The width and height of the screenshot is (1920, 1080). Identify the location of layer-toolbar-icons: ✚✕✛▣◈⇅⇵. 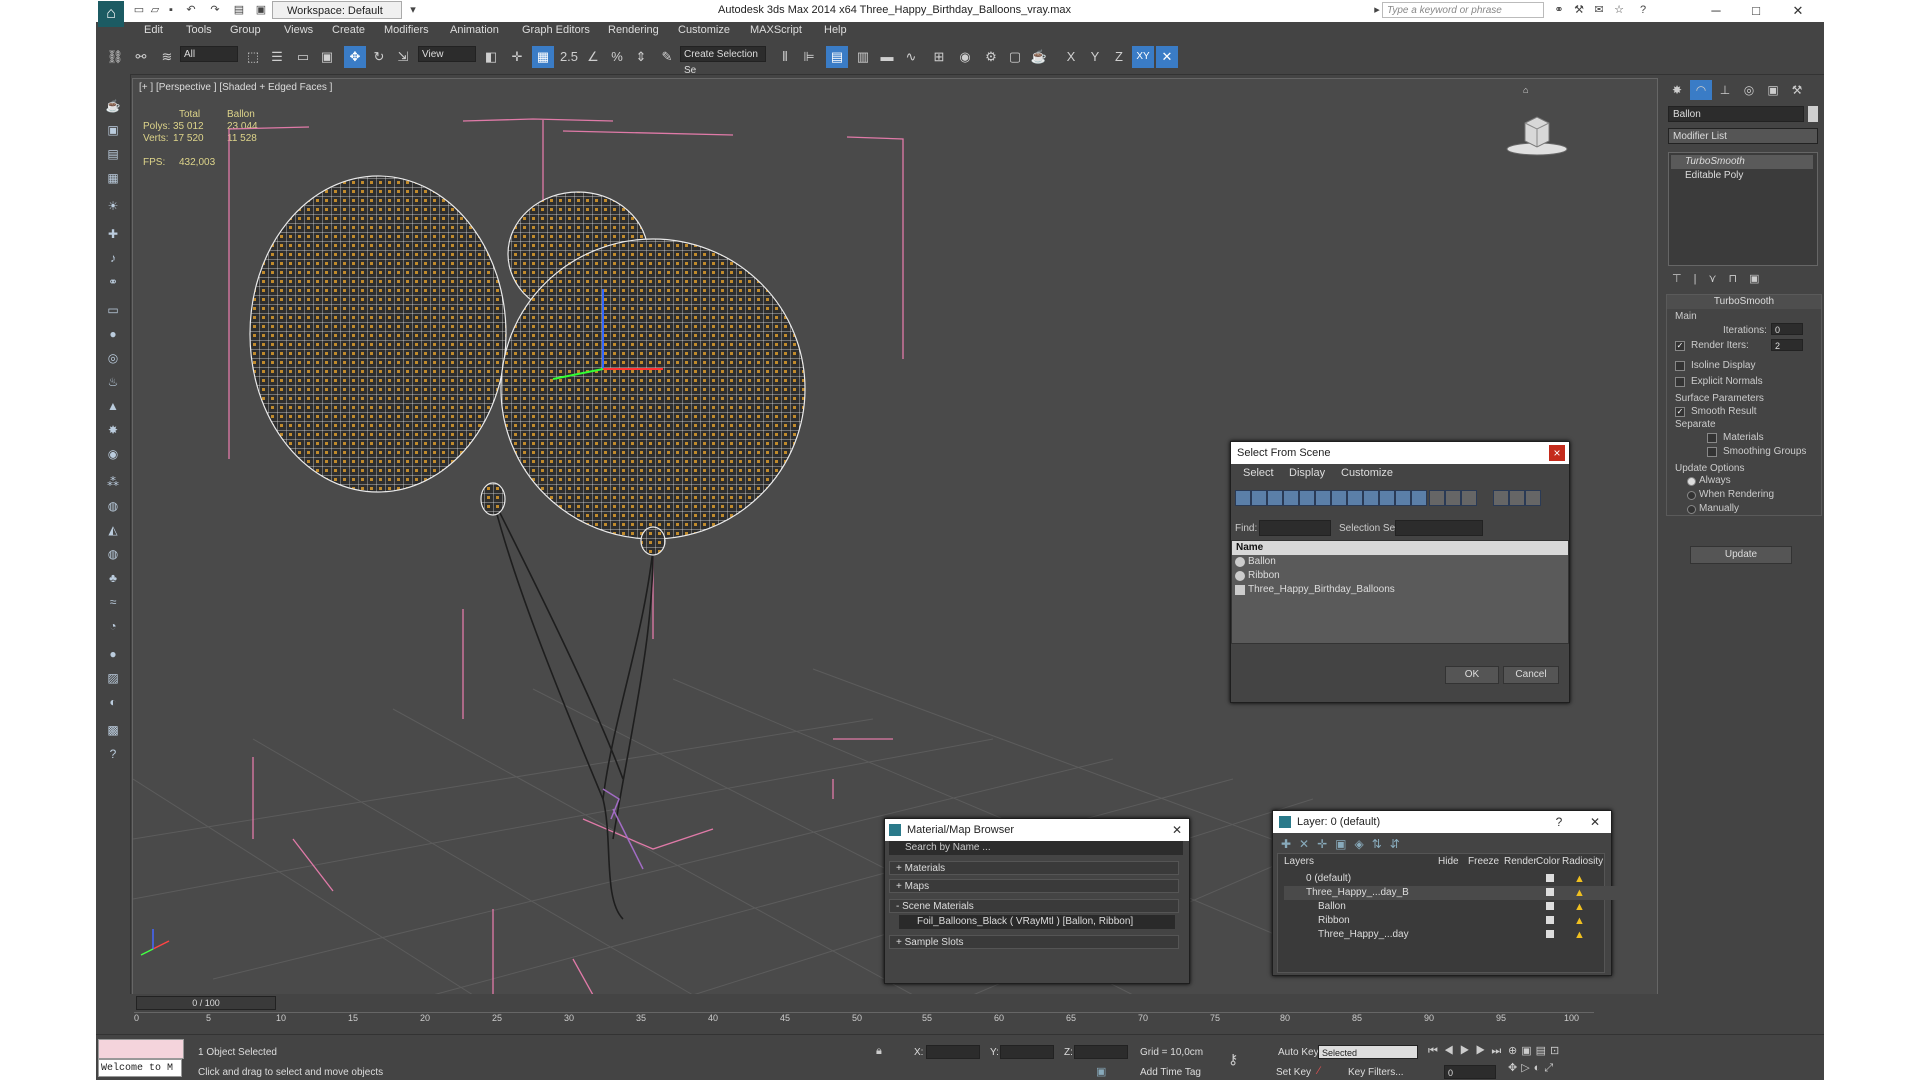
(1366, 845).